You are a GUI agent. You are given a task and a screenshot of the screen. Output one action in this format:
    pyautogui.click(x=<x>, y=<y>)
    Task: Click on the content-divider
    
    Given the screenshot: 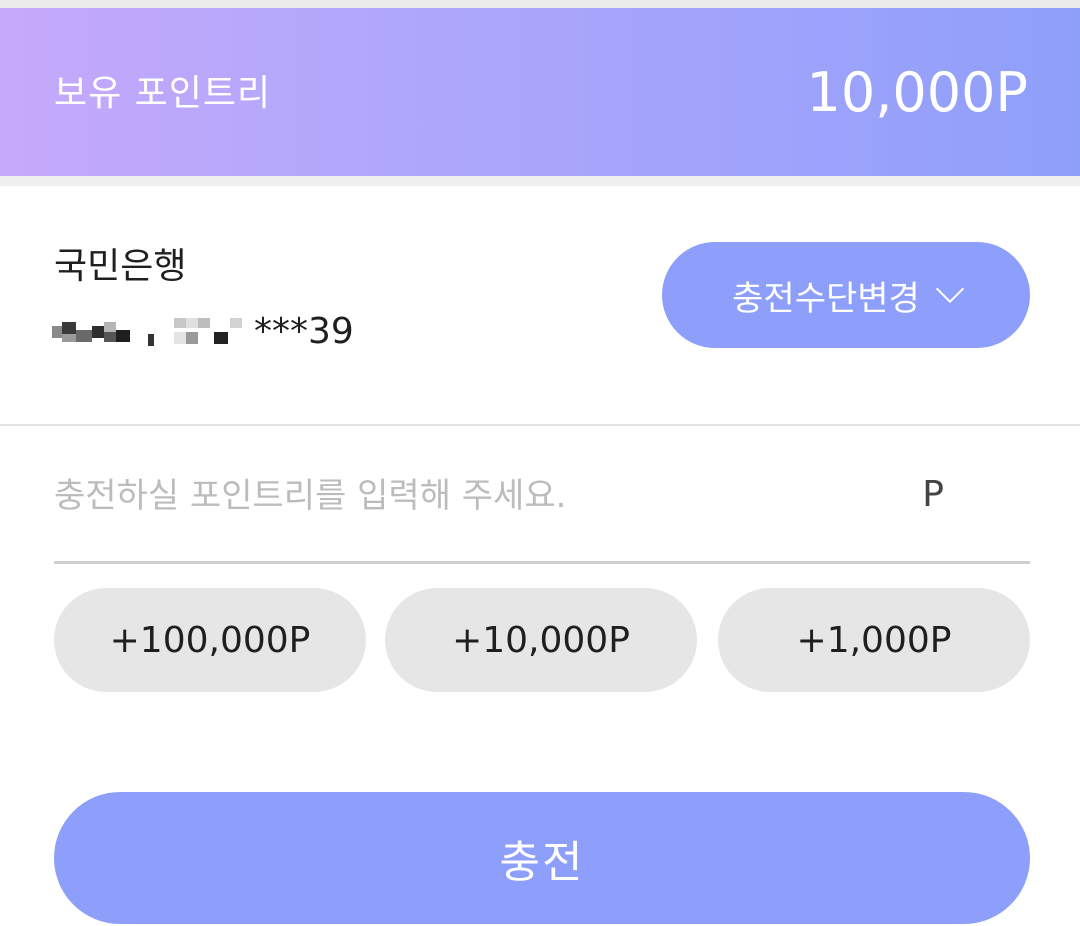 What is the action you would take?
    pyautogui.click(x=540, y=425)
    